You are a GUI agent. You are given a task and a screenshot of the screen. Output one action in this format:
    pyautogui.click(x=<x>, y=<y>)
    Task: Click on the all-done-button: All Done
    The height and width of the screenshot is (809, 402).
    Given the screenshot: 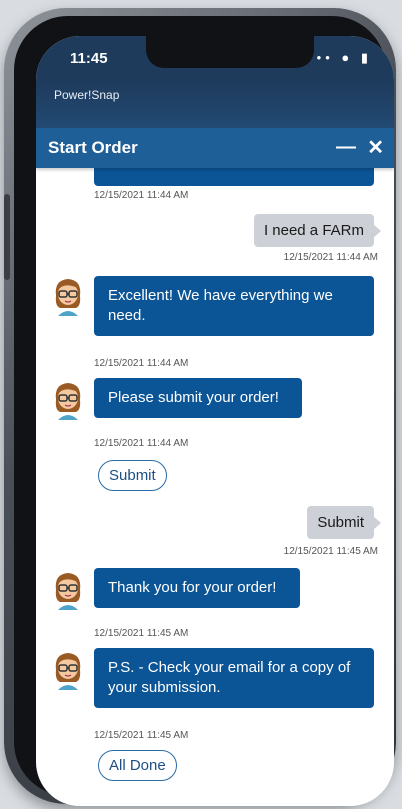 What is the action you would take?
    pyautogui.click(x=137, y=765)
    